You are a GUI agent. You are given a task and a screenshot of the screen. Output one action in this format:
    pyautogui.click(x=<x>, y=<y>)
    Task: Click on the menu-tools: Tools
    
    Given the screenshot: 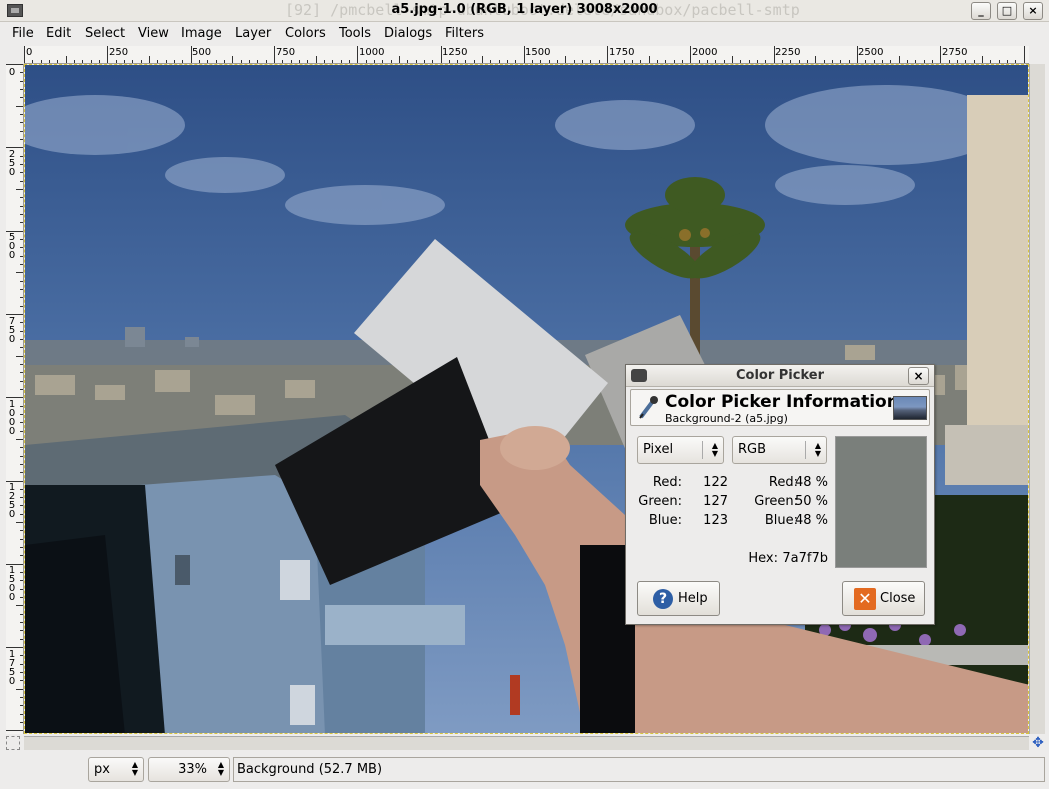 What is the action you would take?
    pyautogui.click(x=355, y=33)
    